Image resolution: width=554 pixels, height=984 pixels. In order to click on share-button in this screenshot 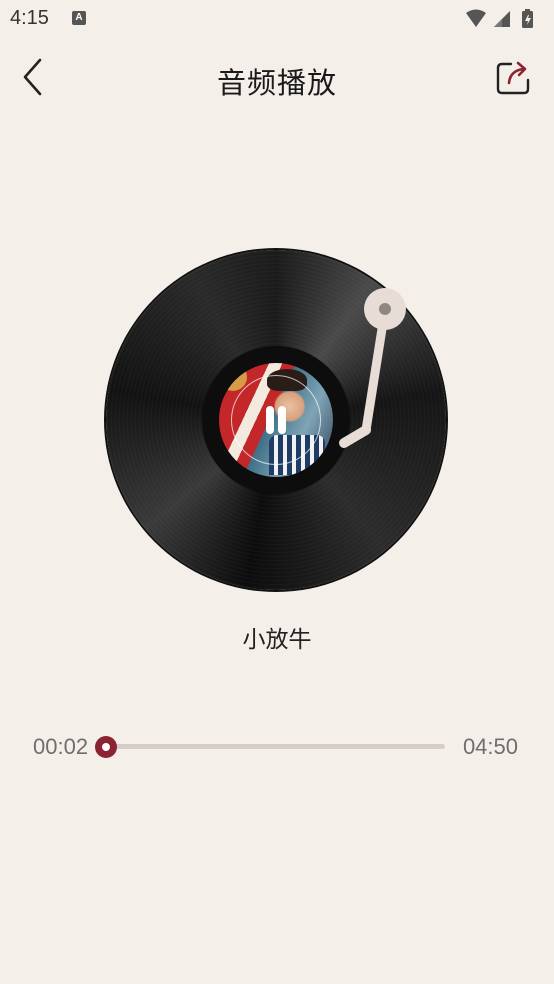, I will do `click(514, 78)`.